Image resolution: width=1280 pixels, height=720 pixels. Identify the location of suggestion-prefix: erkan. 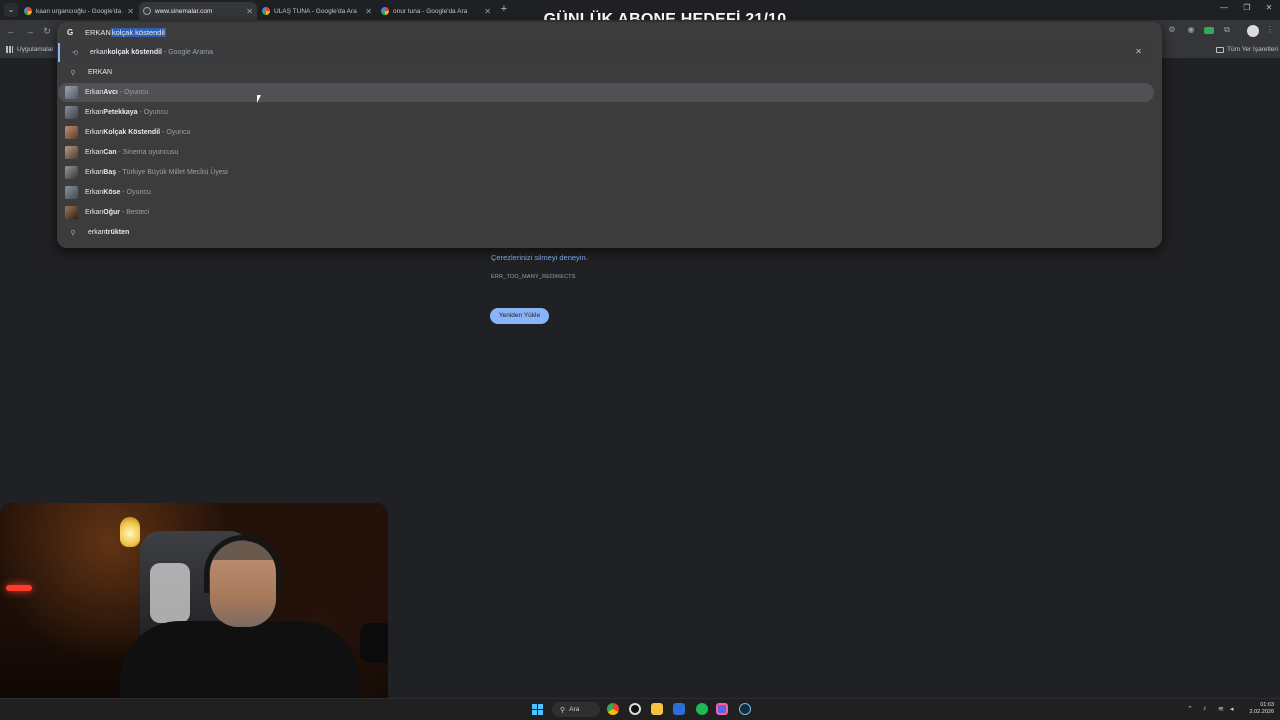
(97, 232).